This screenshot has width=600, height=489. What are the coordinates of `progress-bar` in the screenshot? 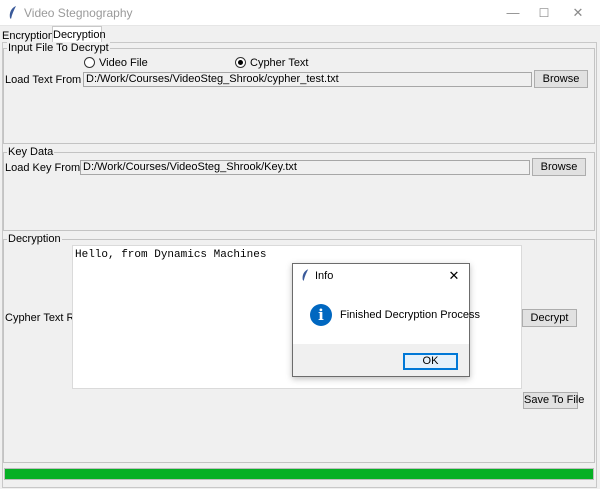 It's located at (299, 474).